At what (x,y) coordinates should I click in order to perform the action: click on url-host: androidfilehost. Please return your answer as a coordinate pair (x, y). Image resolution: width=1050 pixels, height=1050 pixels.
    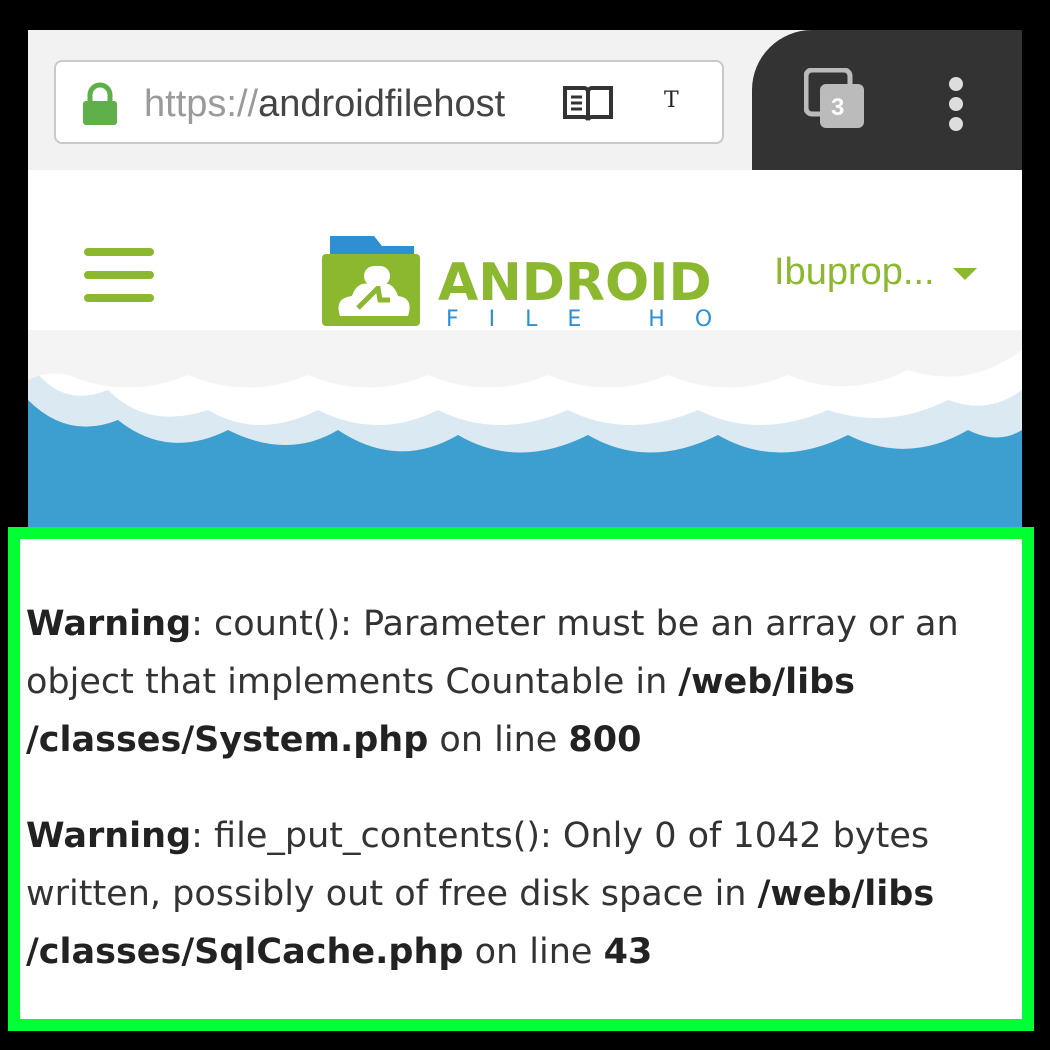
    Looking at the image, I should click on (382, 104).